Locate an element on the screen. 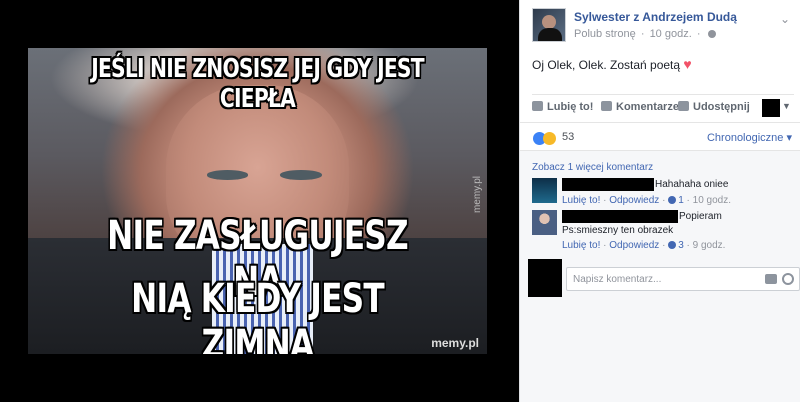  comment-input is located at coordinates (662, 279).